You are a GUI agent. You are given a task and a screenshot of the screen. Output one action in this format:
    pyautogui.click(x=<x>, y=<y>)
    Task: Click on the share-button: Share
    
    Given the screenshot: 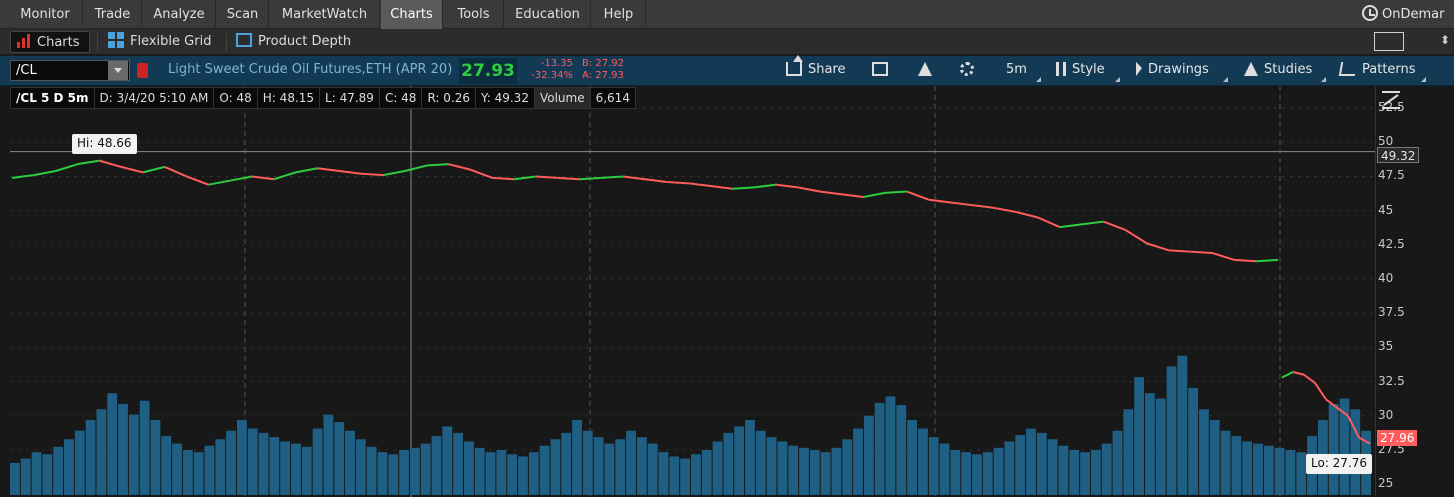 What is the action you would take?
    pyautogui.click(x=816, y=70)
    